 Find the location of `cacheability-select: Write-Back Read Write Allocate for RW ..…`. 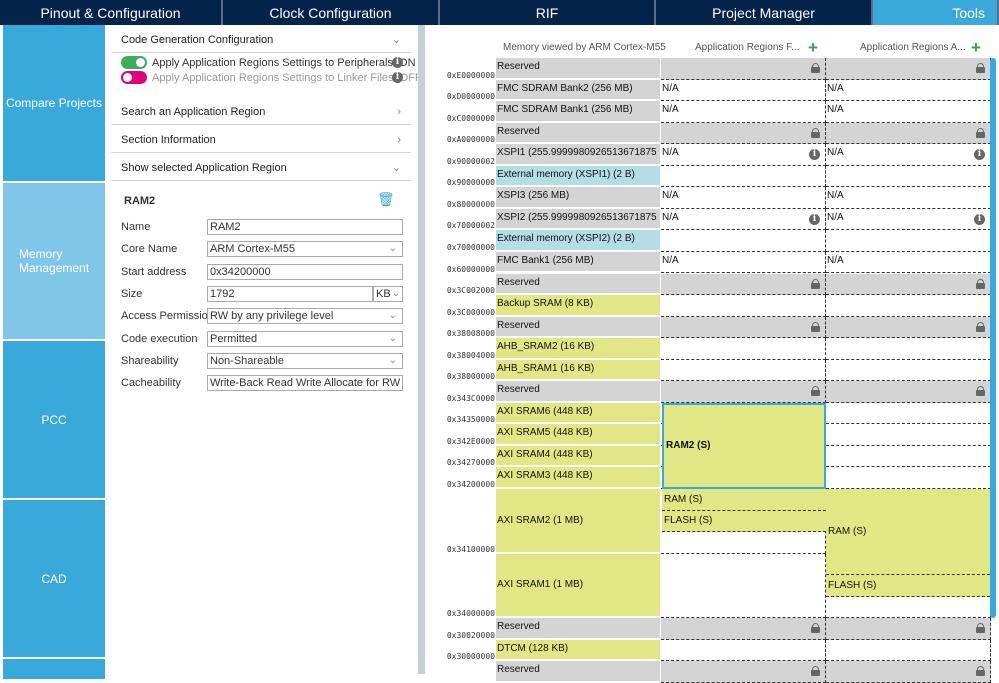

cacheability-select: Write-Back Read Write Allocate for RW ..… is located at coordinates (305, 383).